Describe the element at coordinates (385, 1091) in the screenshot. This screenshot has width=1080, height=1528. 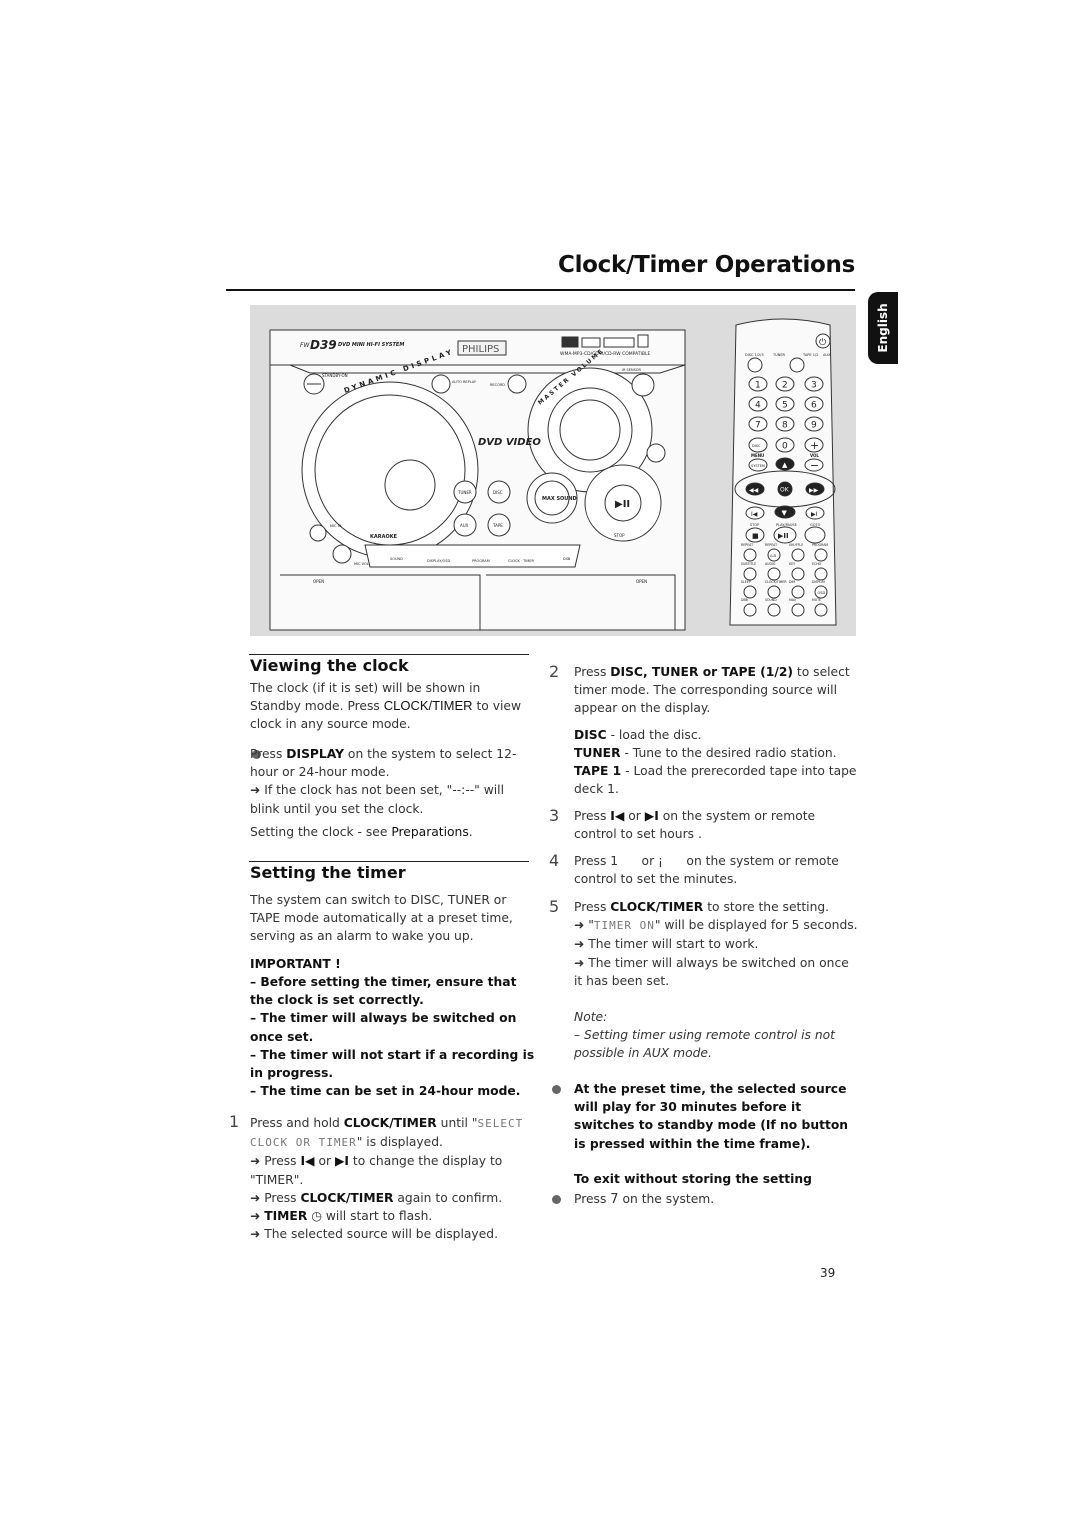
I see `important-item: – The time can be set in 24-hour mode.` at that location.